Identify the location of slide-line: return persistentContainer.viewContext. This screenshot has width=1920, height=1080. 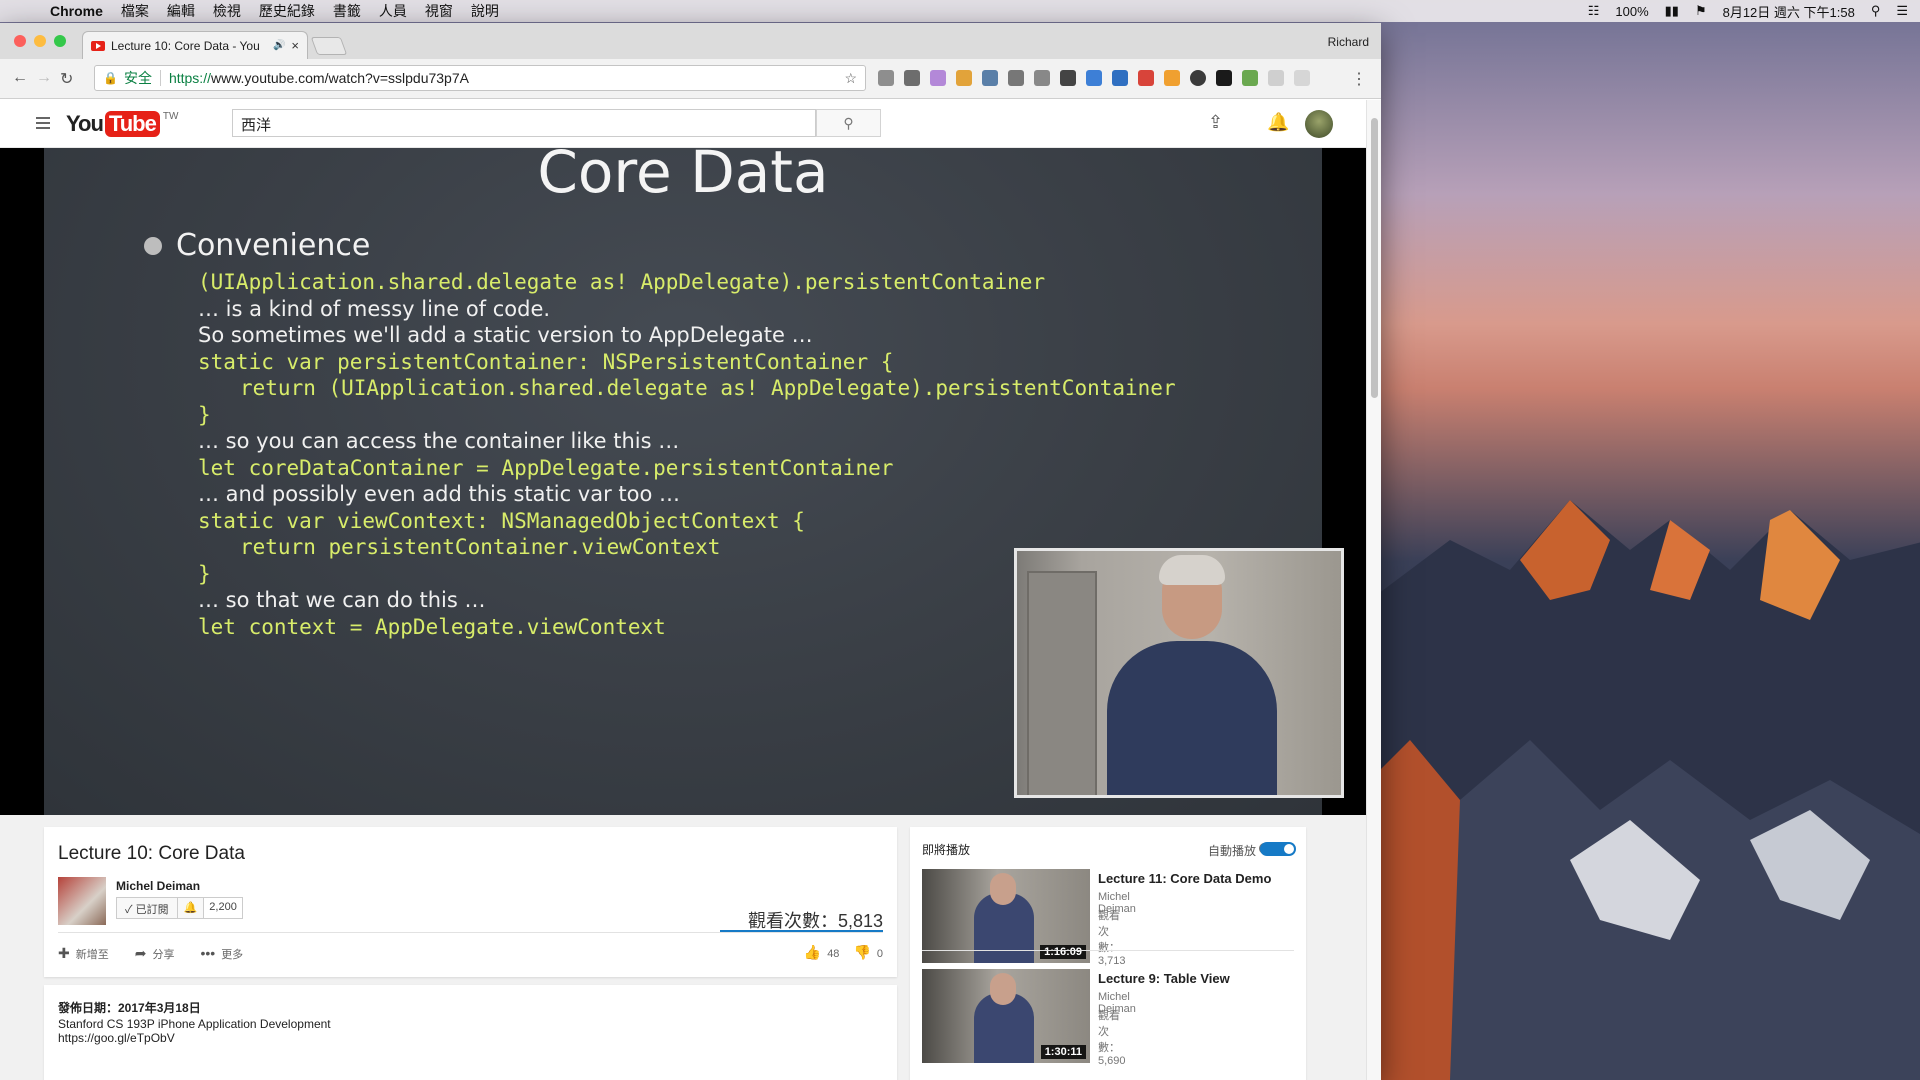
(480, 547).